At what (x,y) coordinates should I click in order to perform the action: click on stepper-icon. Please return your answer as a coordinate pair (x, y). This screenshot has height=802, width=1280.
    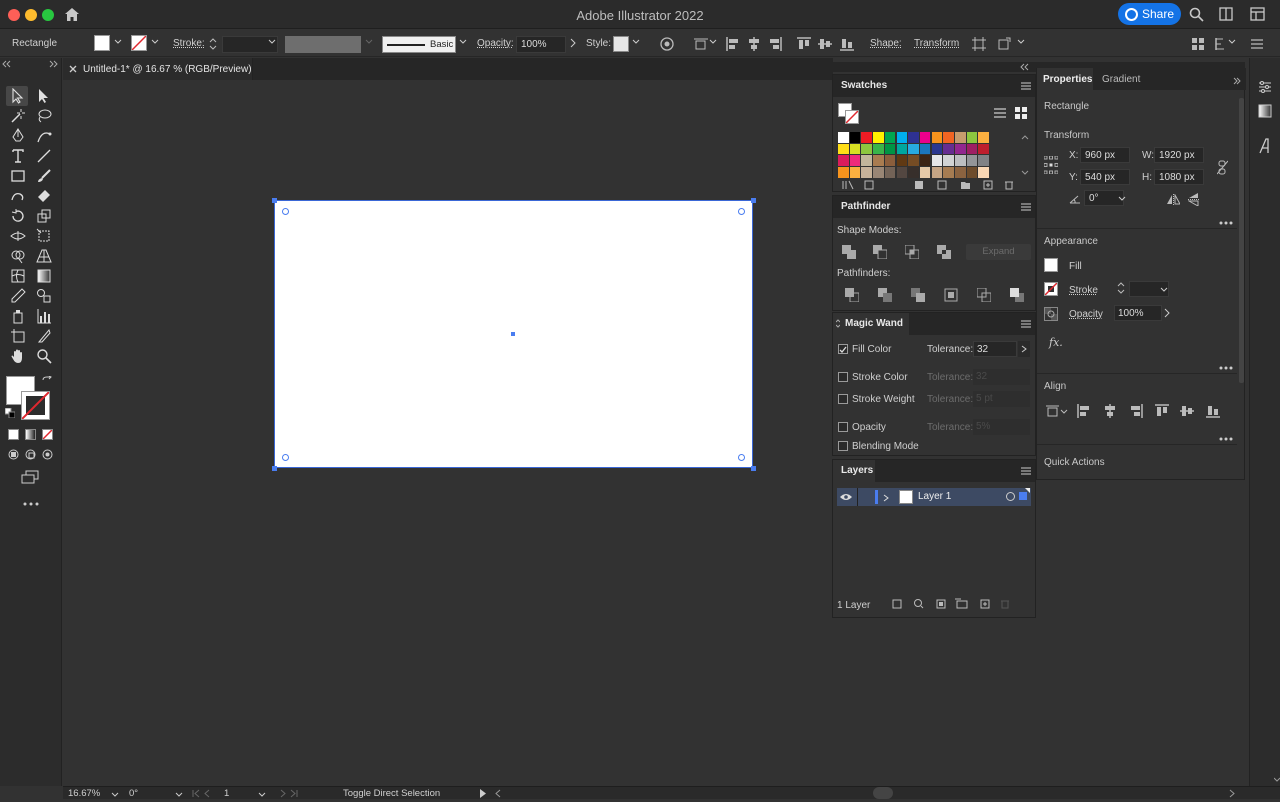
    Looking at the image, I should click on (213, 44).